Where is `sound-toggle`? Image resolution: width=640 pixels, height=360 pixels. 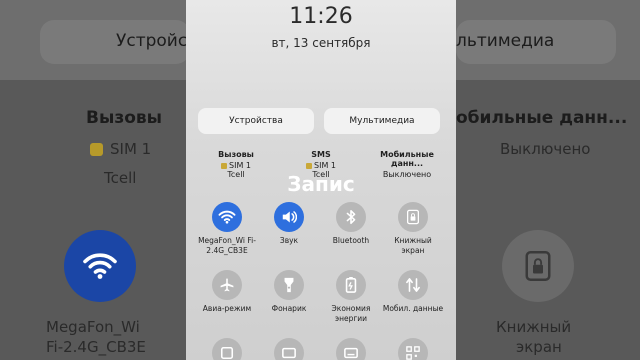 sound-toggle is located at coordinates (289, 217).